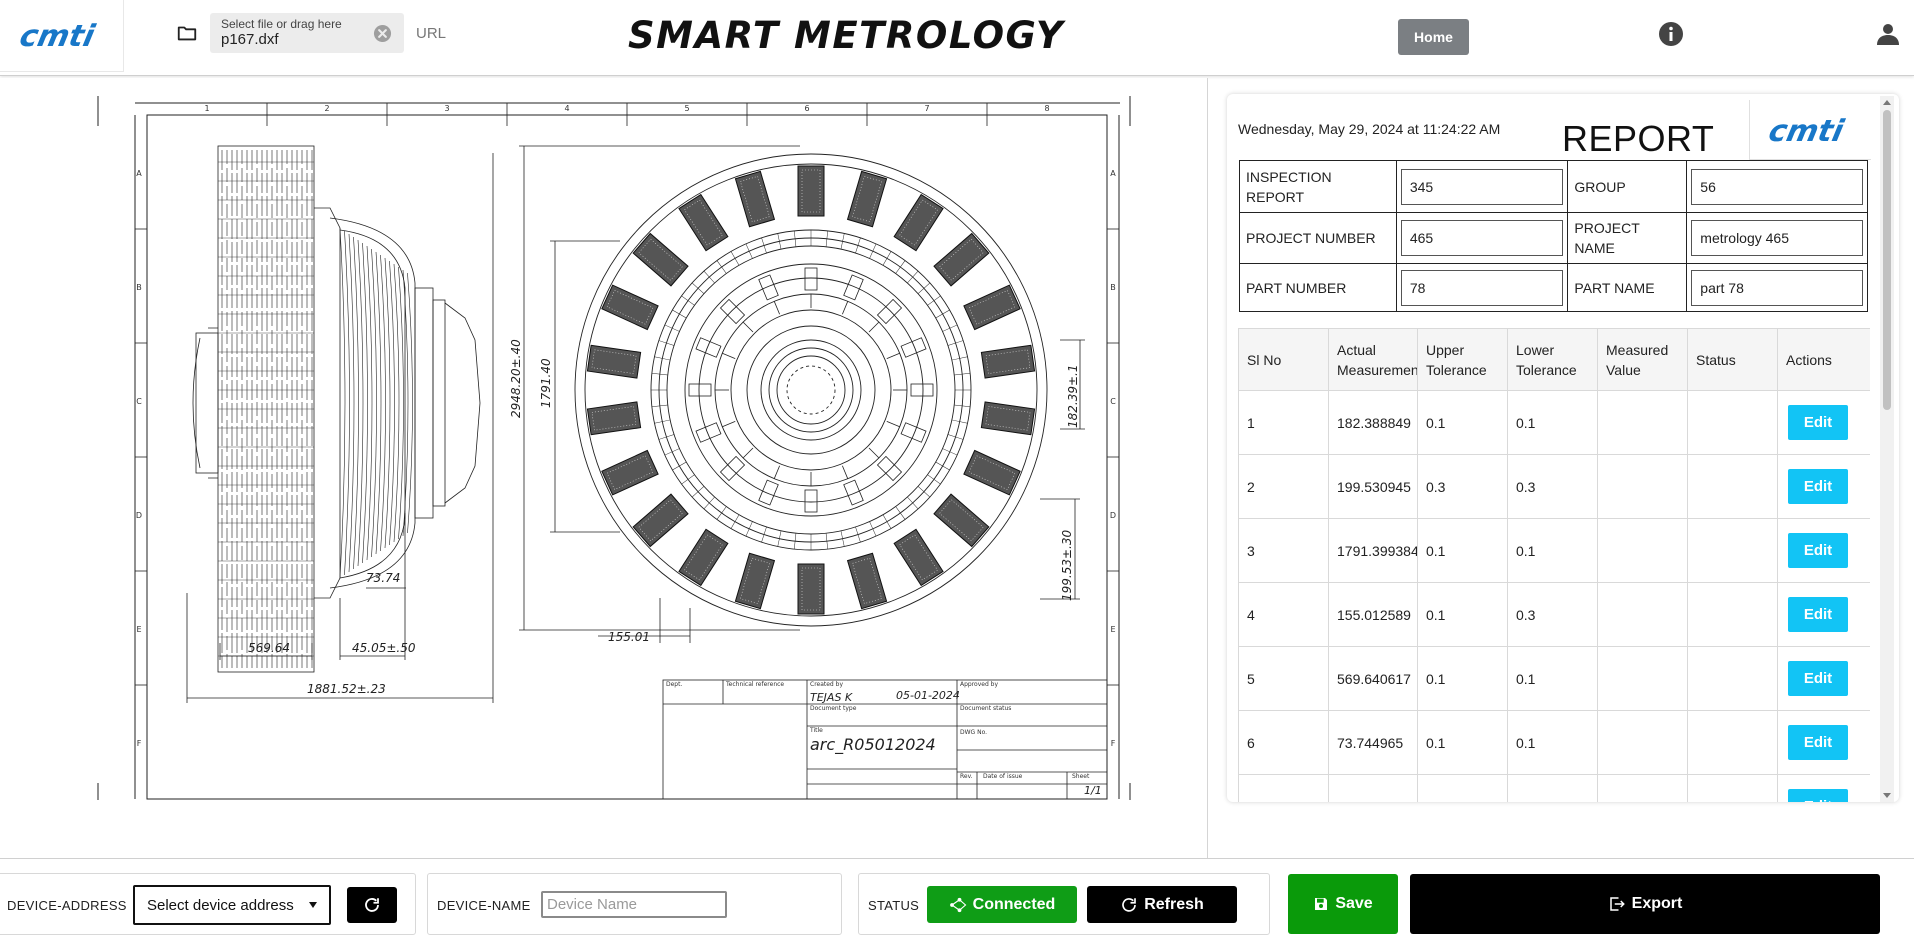  Describe the element at coordinates (139, 743) in the screenshot. I see `grid-row-letter: F` at that location.